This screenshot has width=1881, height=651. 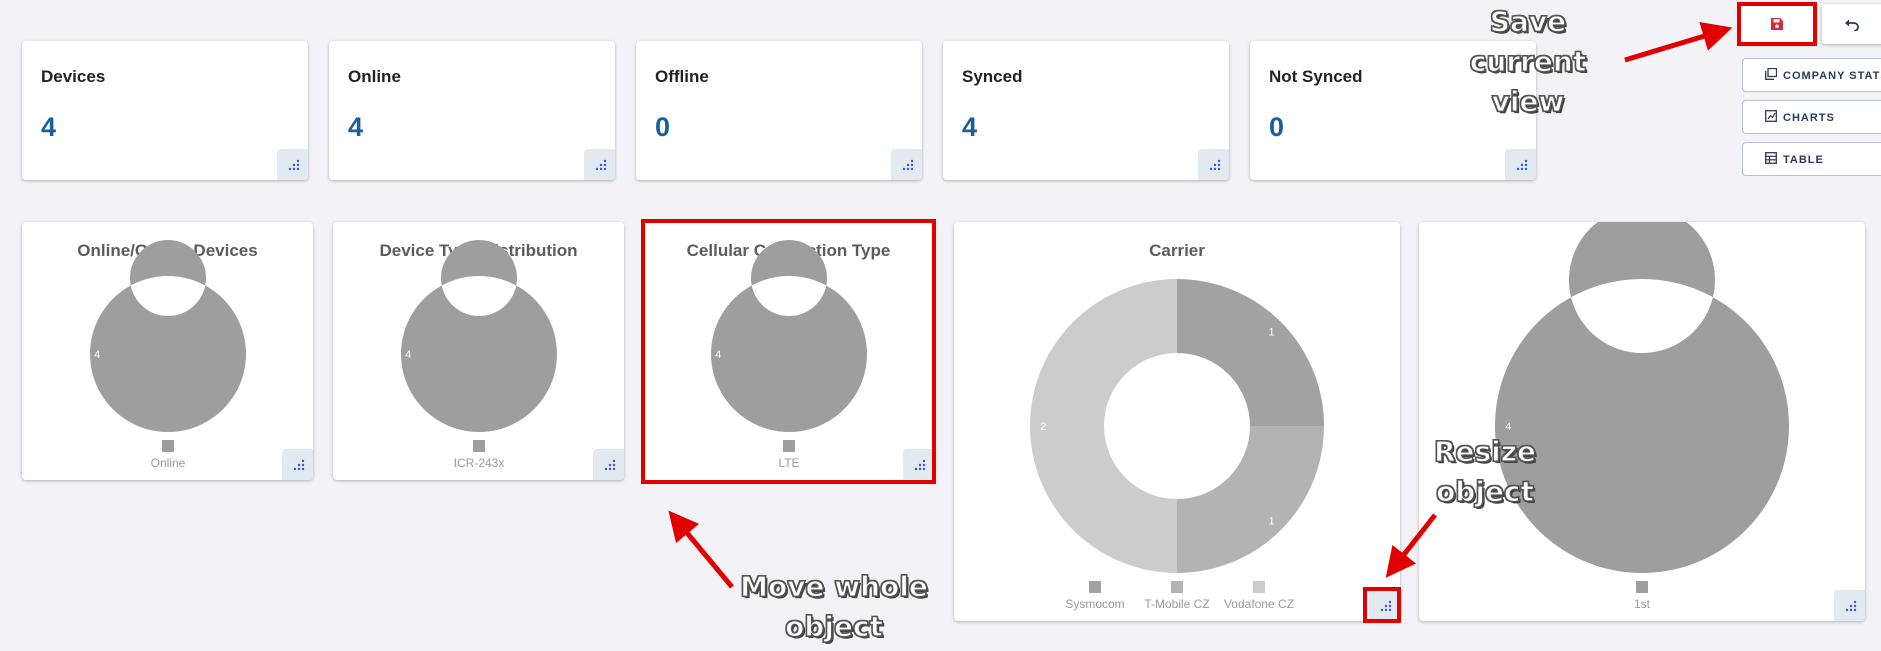 I want to click on charts-button: CHARTS, so click(x=1811, y=117).